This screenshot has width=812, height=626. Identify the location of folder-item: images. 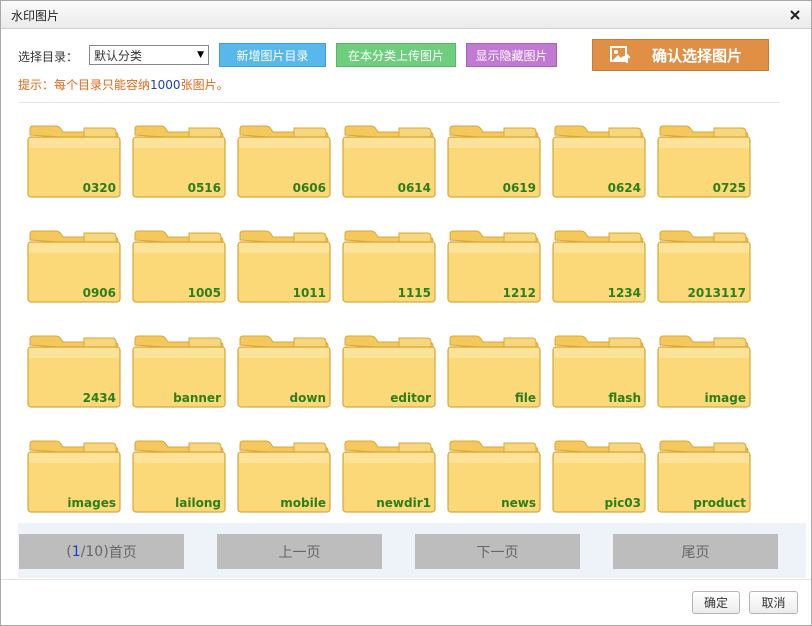
(74, 475).